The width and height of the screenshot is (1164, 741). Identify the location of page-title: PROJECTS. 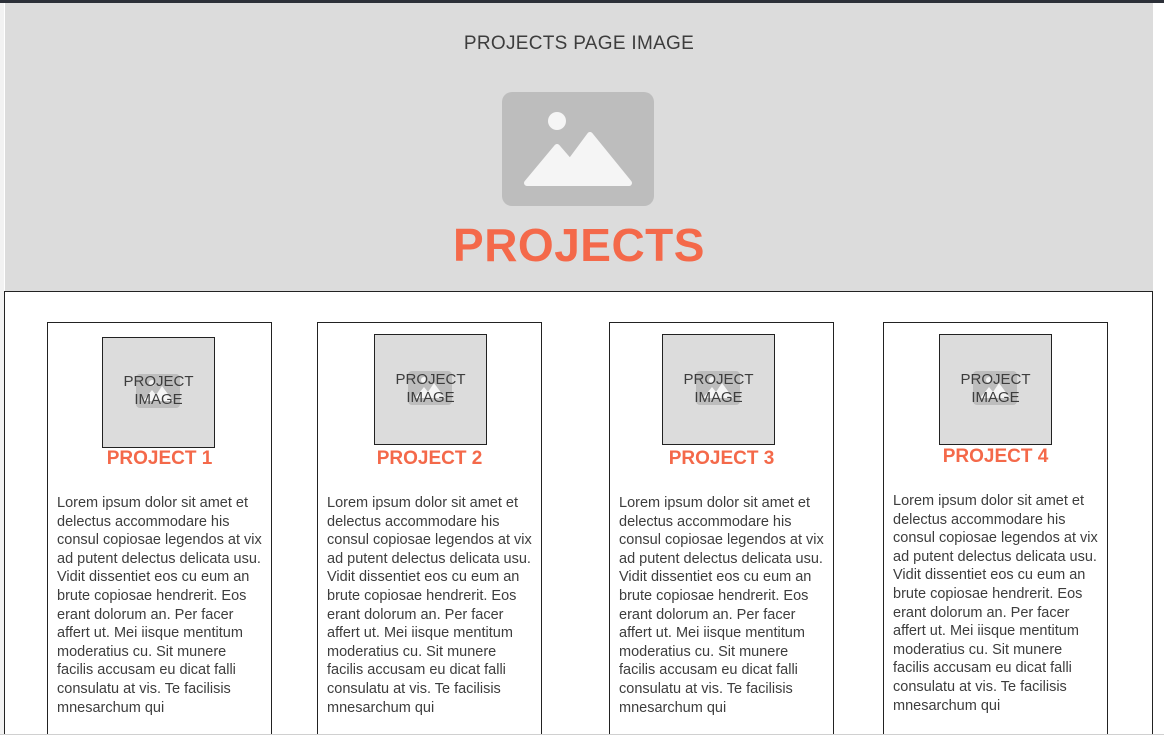
(579, 245).